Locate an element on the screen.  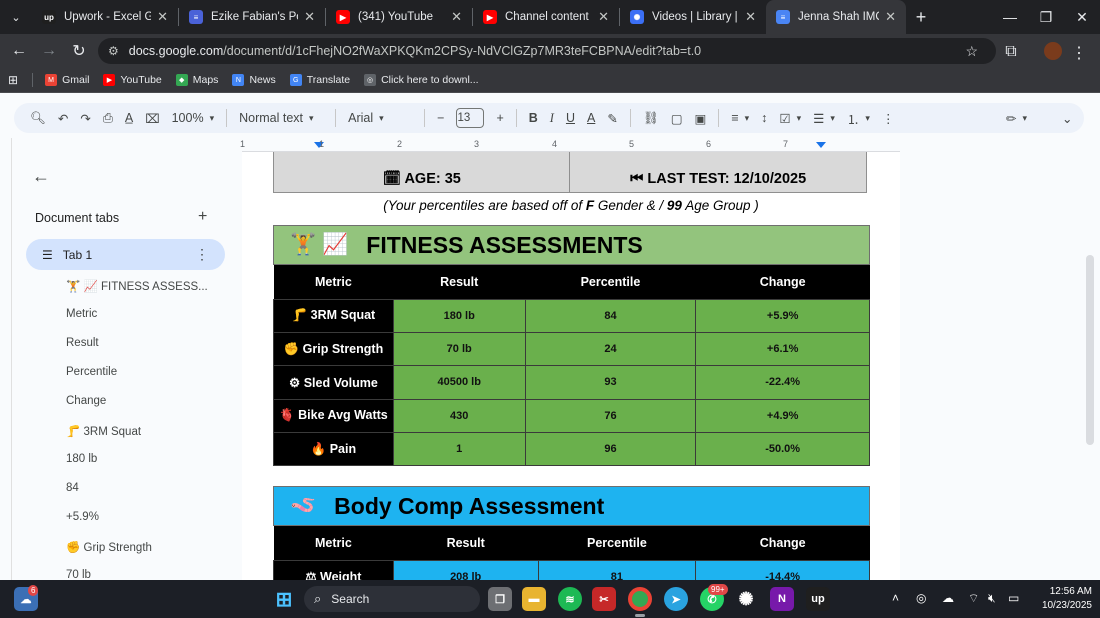
cell-change: +5.9% is located at coordinates (782, 315).